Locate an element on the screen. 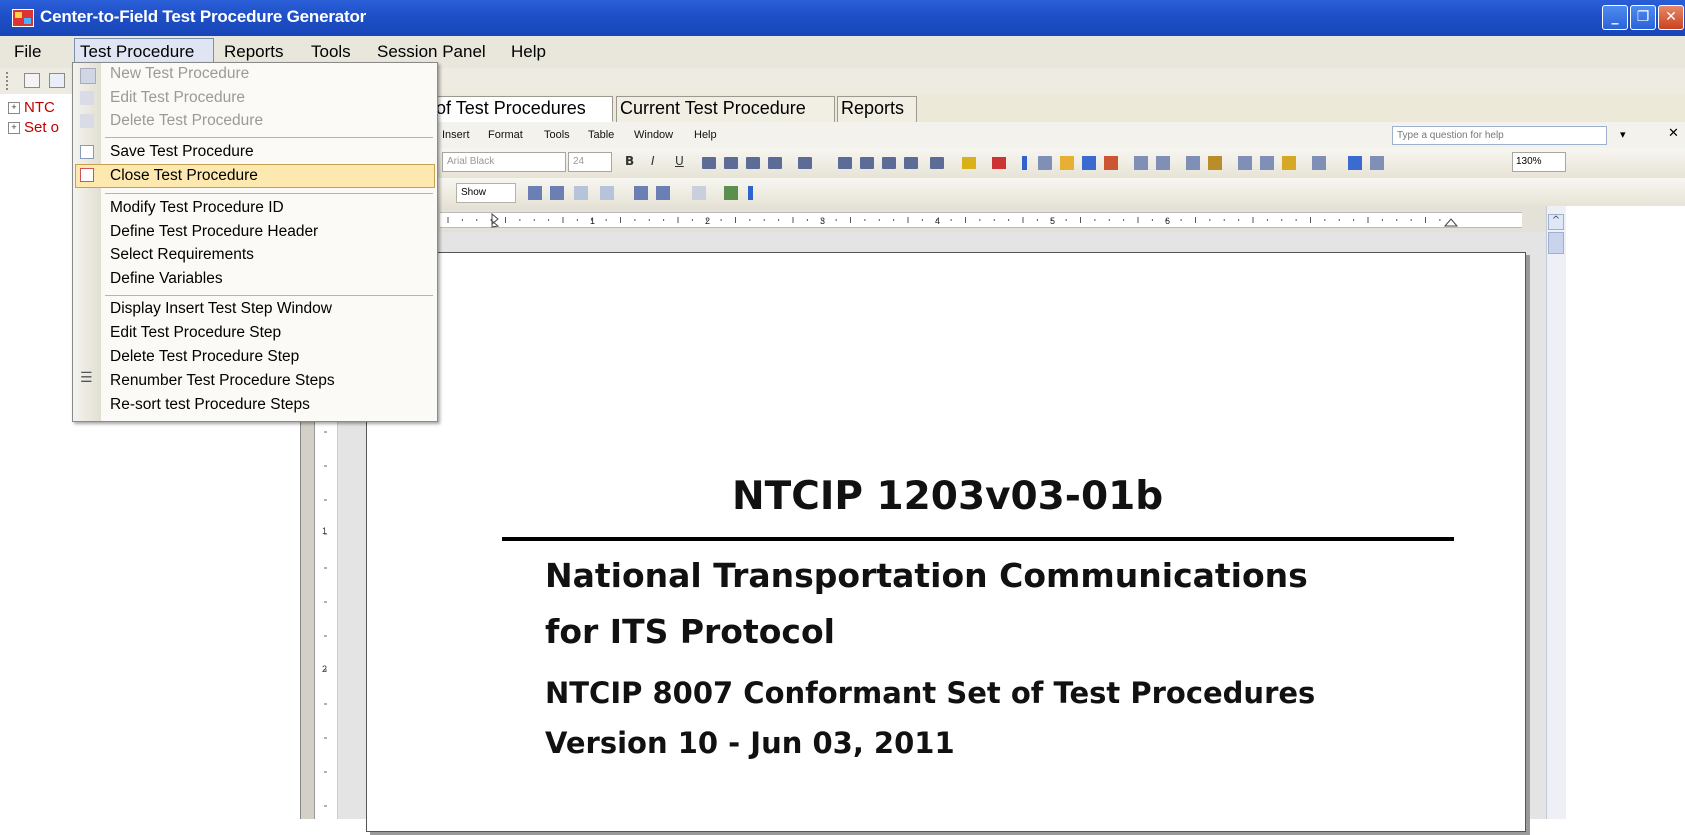 This screenshot has width=1685, height=835. word-menu-table: Table is located at coordinates (601, 135).